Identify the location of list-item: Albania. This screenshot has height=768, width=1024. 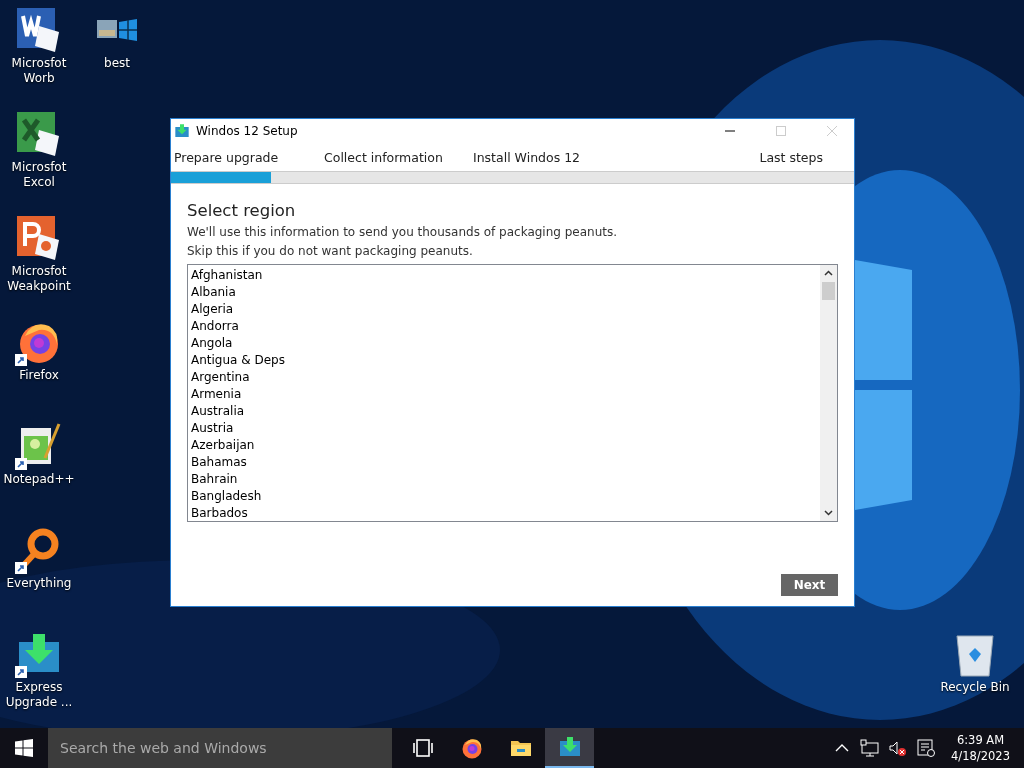
(504, 292).